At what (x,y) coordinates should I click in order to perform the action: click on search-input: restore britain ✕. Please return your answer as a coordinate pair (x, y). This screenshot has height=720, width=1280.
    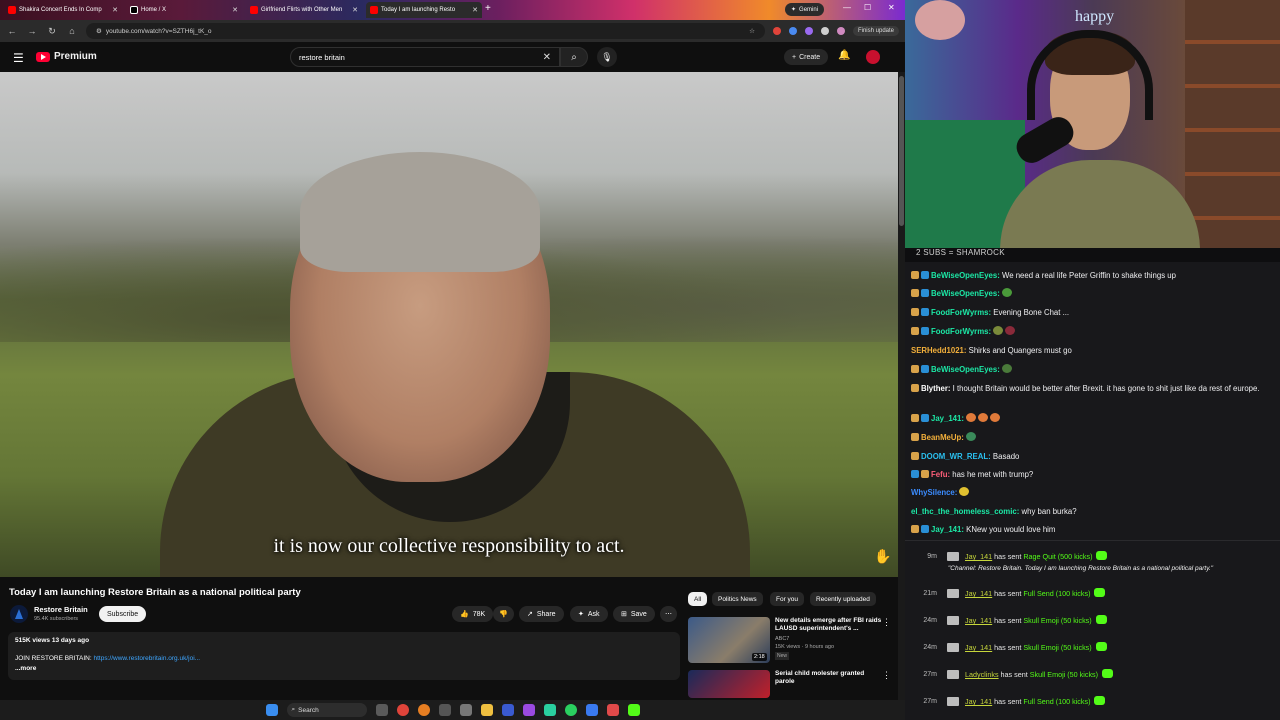
    Looking at the image, I should click on (425, 57).